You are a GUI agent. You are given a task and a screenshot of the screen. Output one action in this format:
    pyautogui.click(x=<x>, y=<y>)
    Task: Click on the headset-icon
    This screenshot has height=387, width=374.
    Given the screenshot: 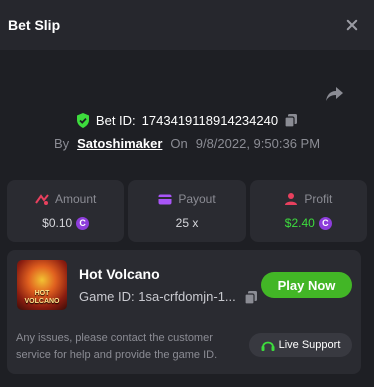 What is the action you would take?
    pyautogui.click(x=268, y=346)
    